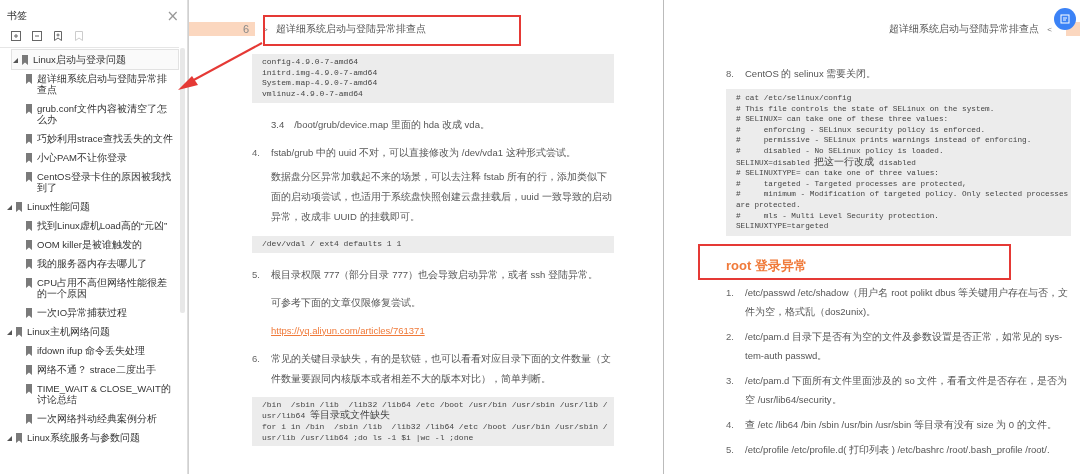 Image resolution: width=1080 pixels, height=474 pixels. I want to click on bookmark-item: CPU占用不高但网络性能很差的一个原因, so click(89, 288).